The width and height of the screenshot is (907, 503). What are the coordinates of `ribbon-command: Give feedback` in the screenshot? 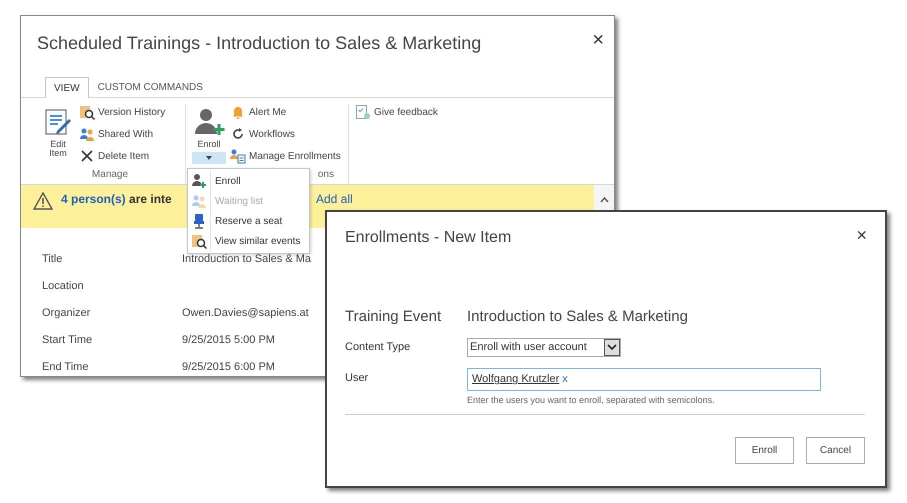 It's located at (406, 112).